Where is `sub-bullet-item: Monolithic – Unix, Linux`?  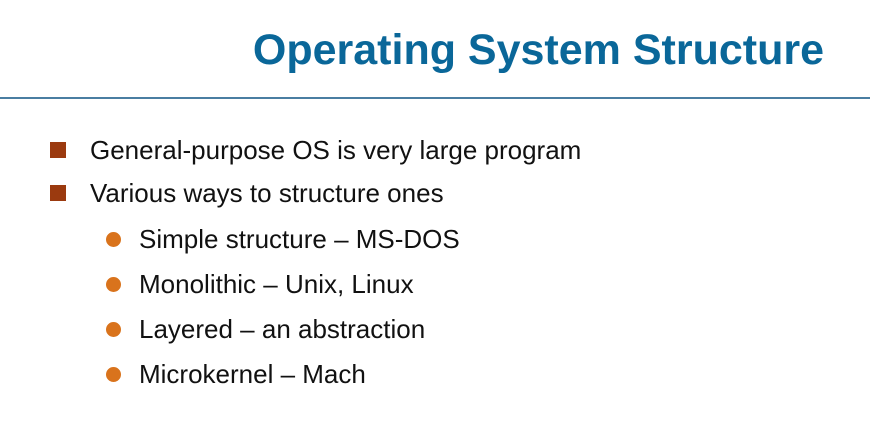 sub-bullet-item: Monolithic – Unix, Linux is located at coordinates (260, 284).